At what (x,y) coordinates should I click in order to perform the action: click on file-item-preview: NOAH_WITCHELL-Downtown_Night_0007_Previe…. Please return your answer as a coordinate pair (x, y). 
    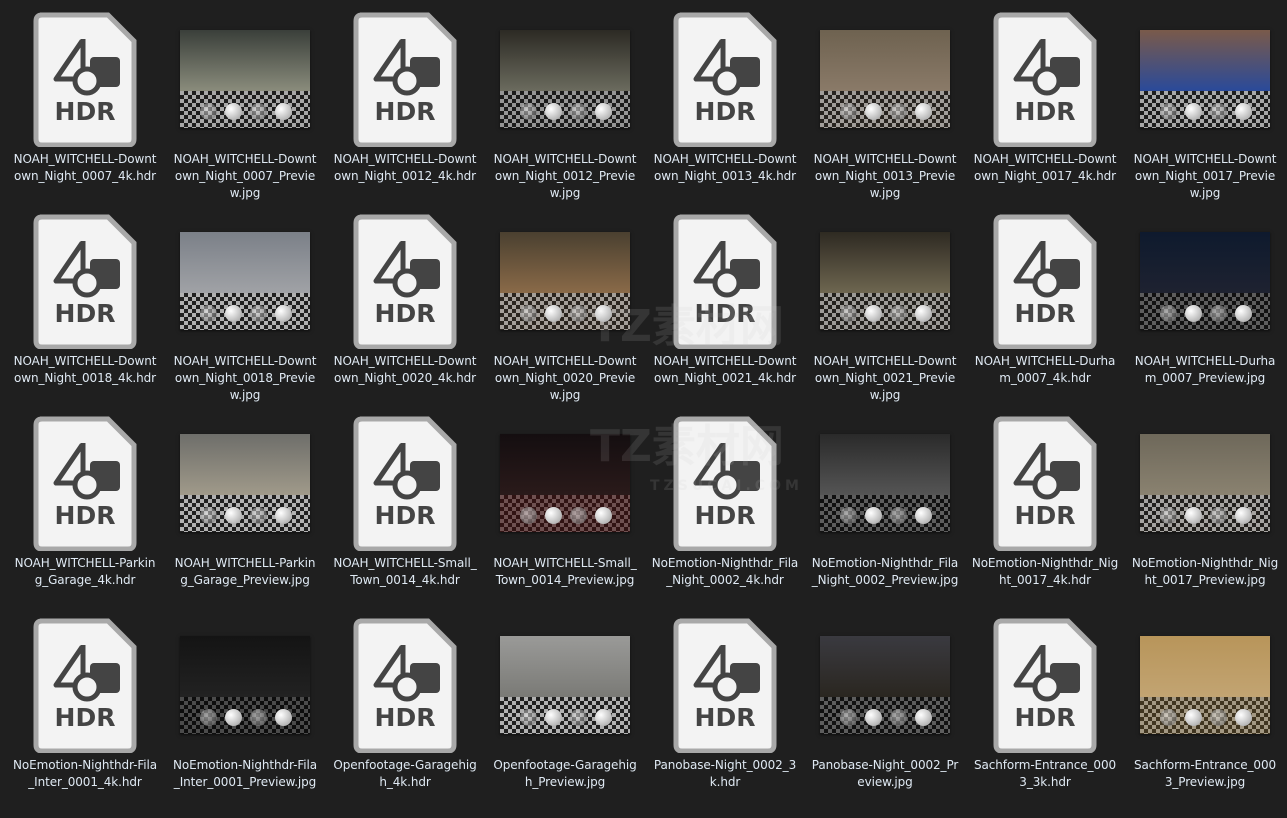
    Looking at the image, I should click on (245, 111).